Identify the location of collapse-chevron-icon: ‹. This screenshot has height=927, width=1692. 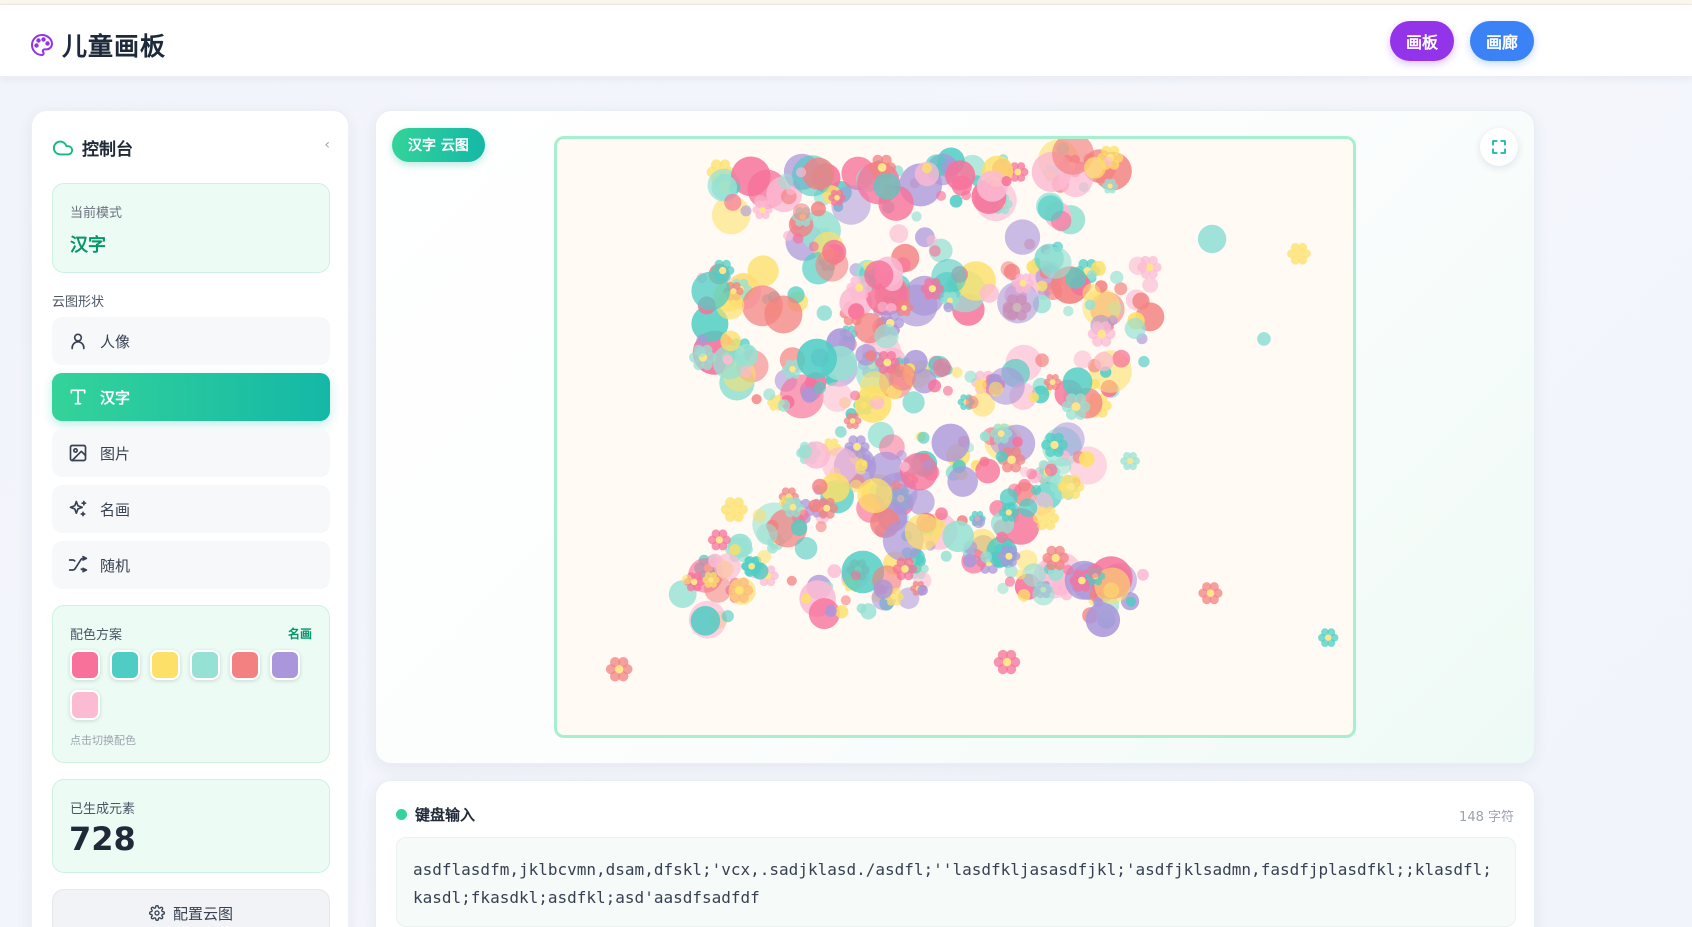
(327, 145).